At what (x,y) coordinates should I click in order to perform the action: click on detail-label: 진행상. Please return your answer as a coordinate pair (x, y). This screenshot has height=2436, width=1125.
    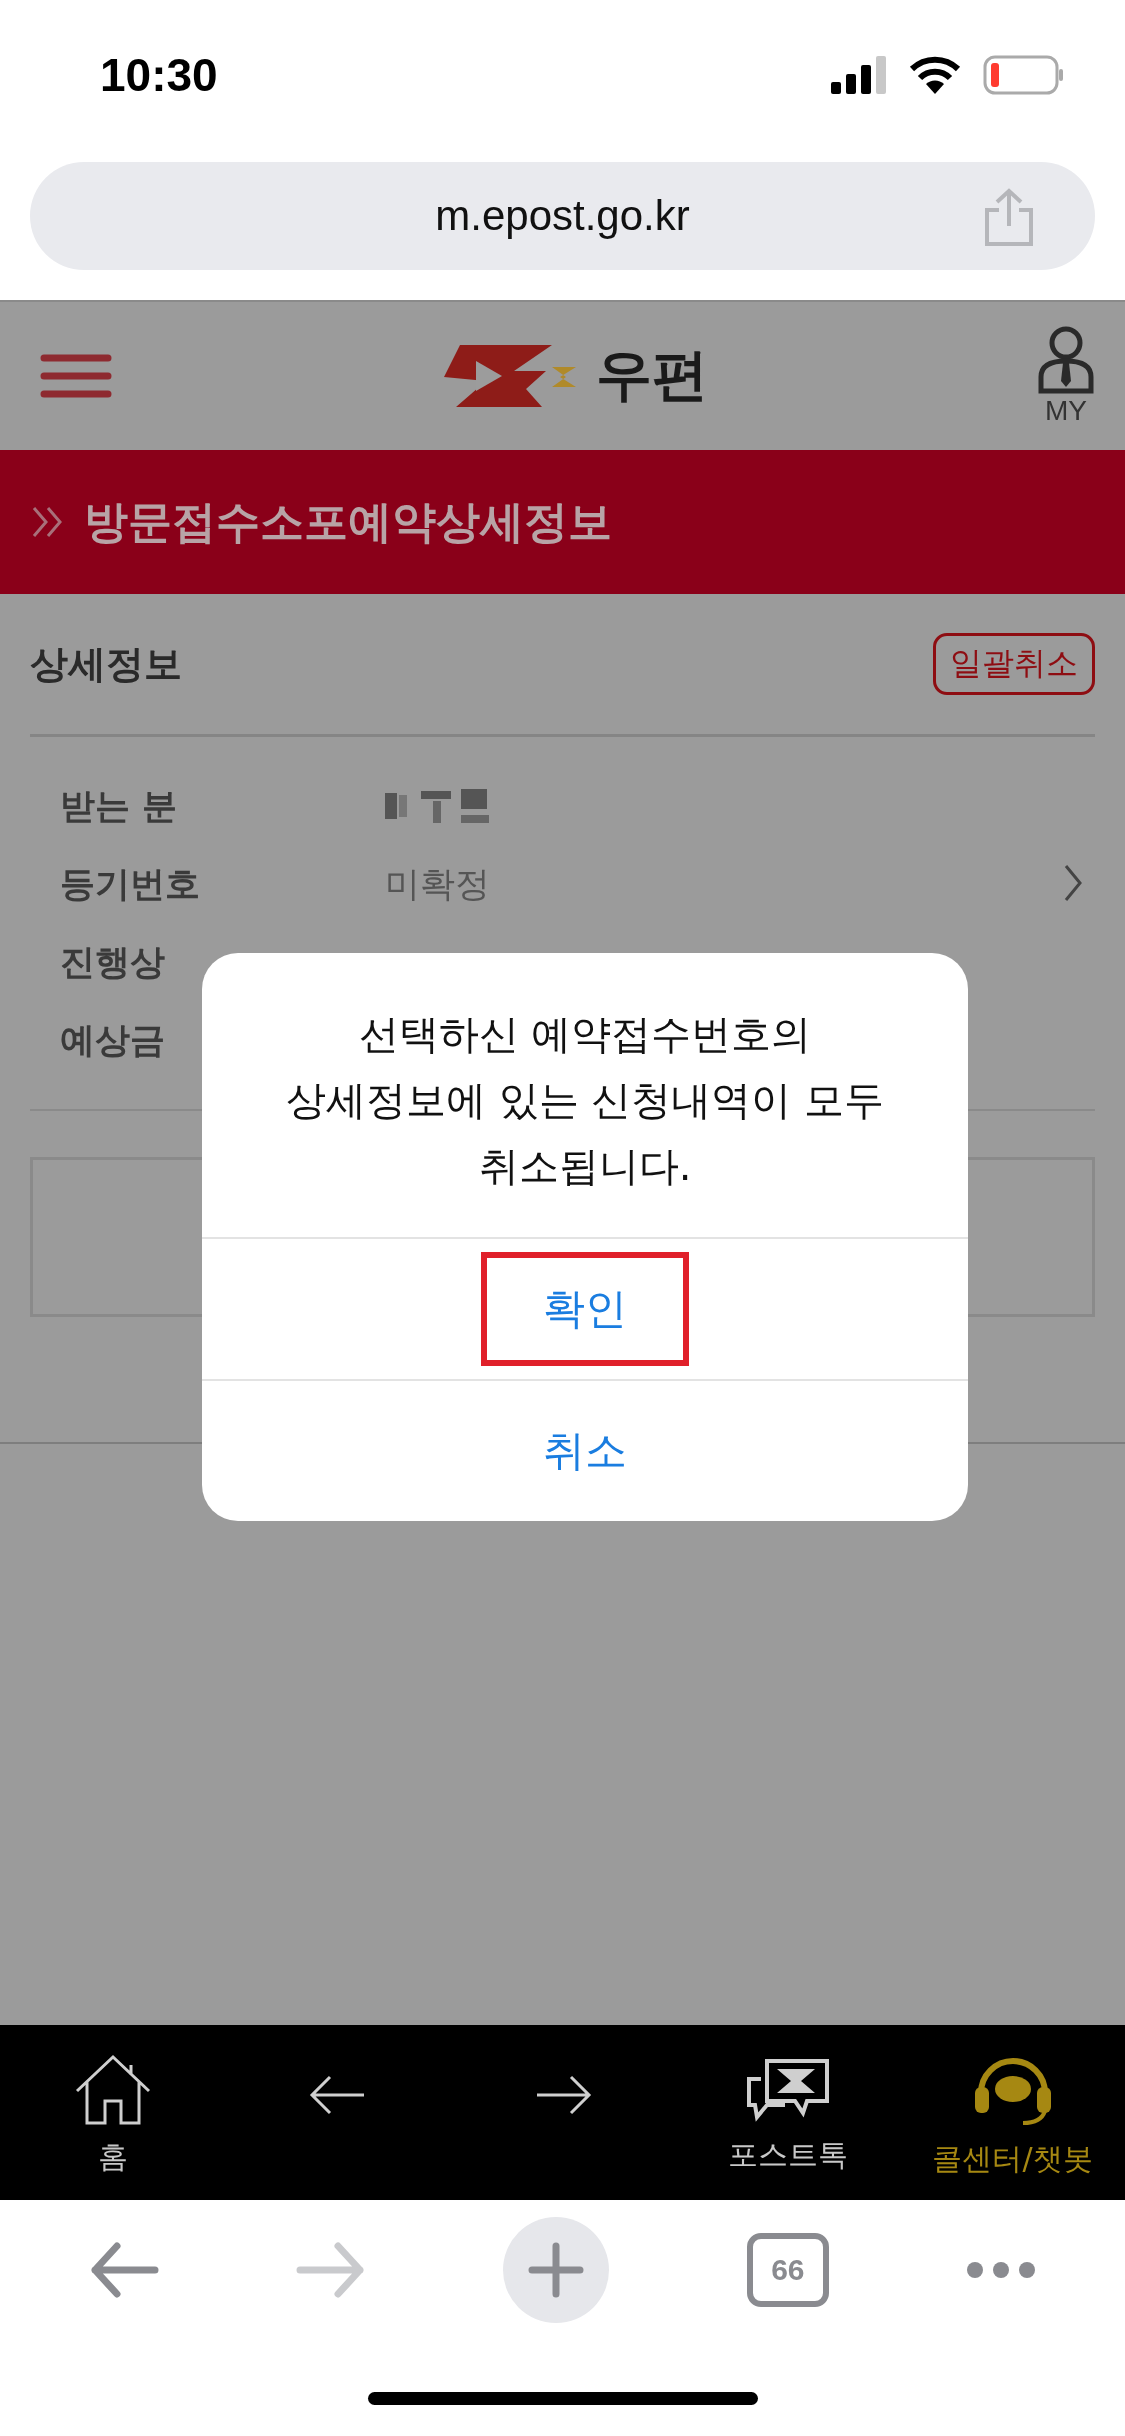
    Looking at the image, I should click on (113, 962).